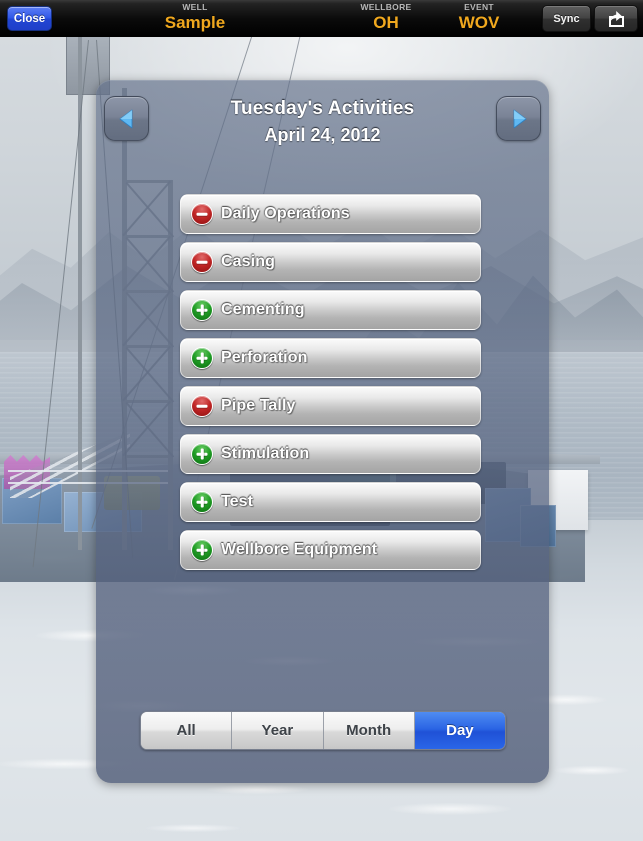  I want to click on chevron-left-icon, so click(125, 118).